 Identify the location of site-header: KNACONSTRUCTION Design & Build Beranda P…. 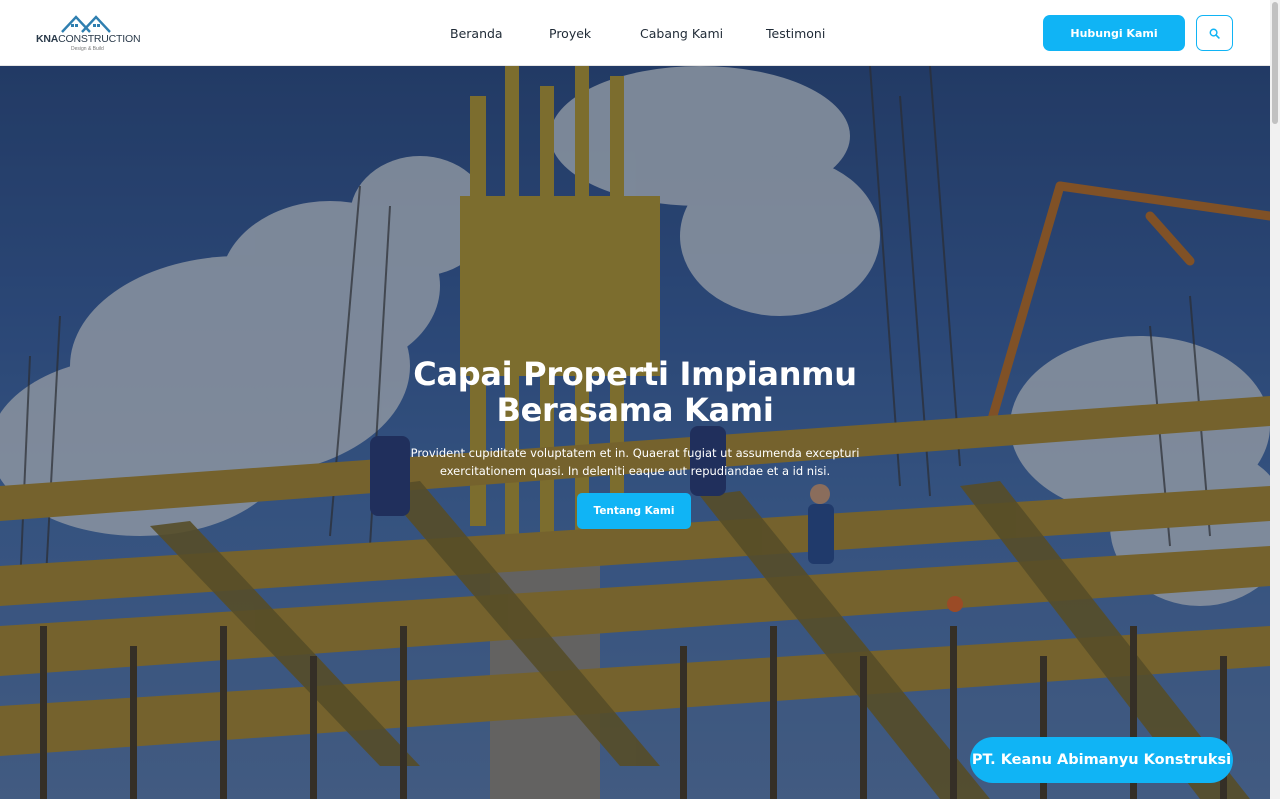
(635, 33).